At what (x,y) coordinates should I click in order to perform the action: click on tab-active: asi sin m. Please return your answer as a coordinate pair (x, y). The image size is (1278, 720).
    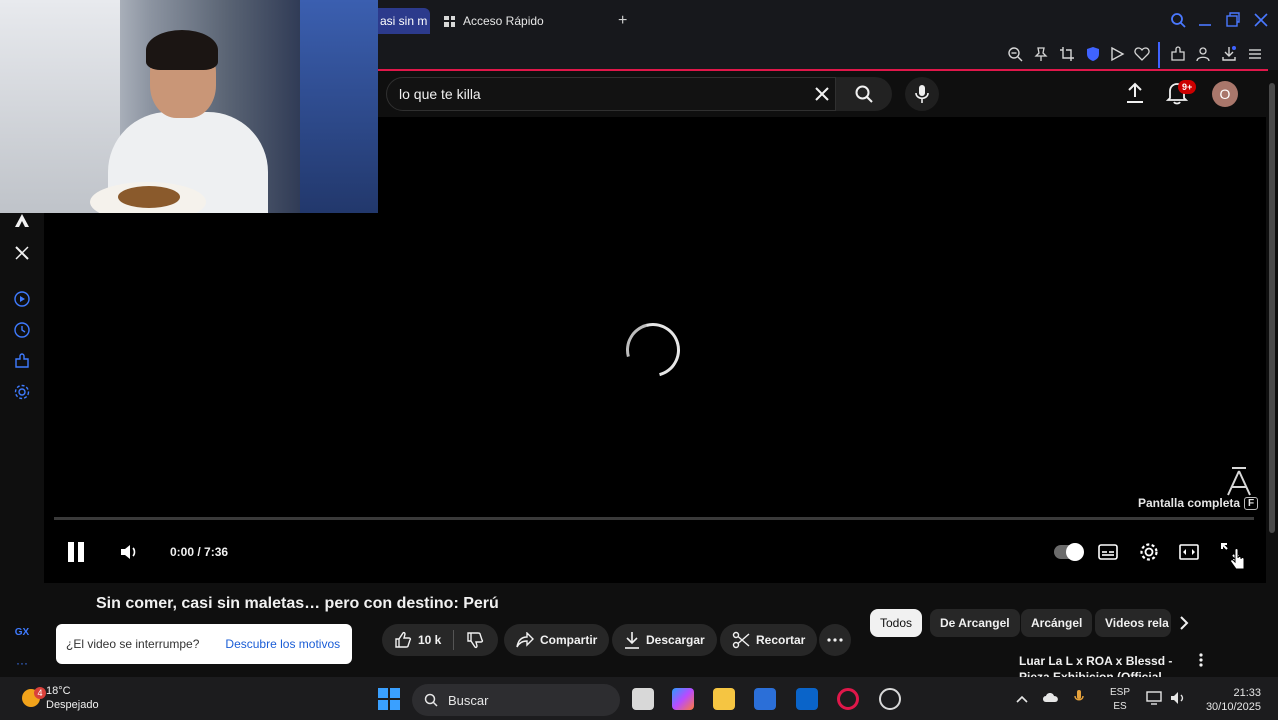
    Looking at the image, I should click on (404, 21).